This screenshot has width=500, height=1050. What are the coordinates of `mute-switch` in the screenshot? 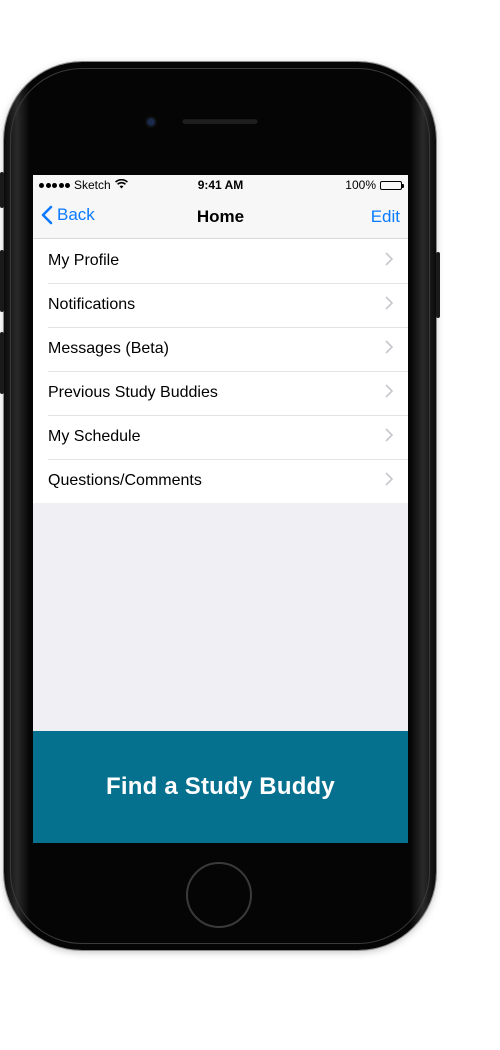 It's located at (2, 190).